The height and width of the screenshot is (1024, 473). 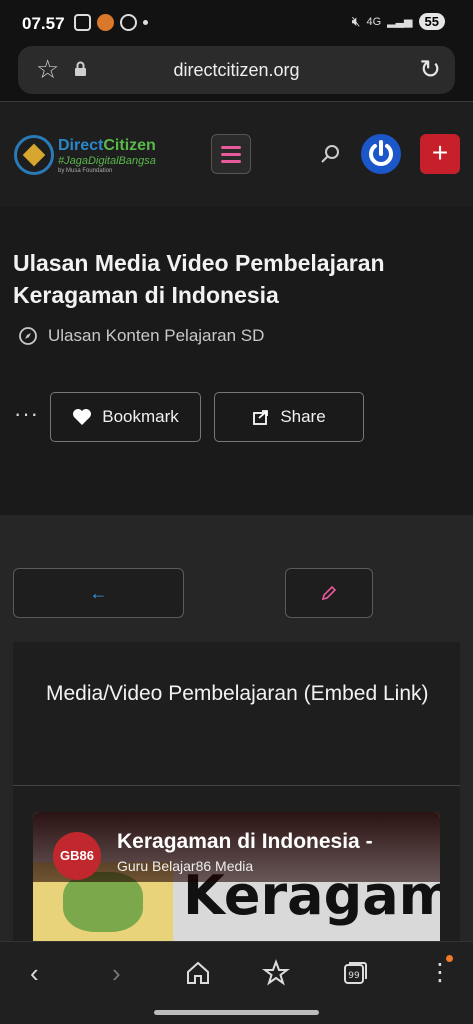 I want to click on back-button: ←, so click(x=98, y=593).